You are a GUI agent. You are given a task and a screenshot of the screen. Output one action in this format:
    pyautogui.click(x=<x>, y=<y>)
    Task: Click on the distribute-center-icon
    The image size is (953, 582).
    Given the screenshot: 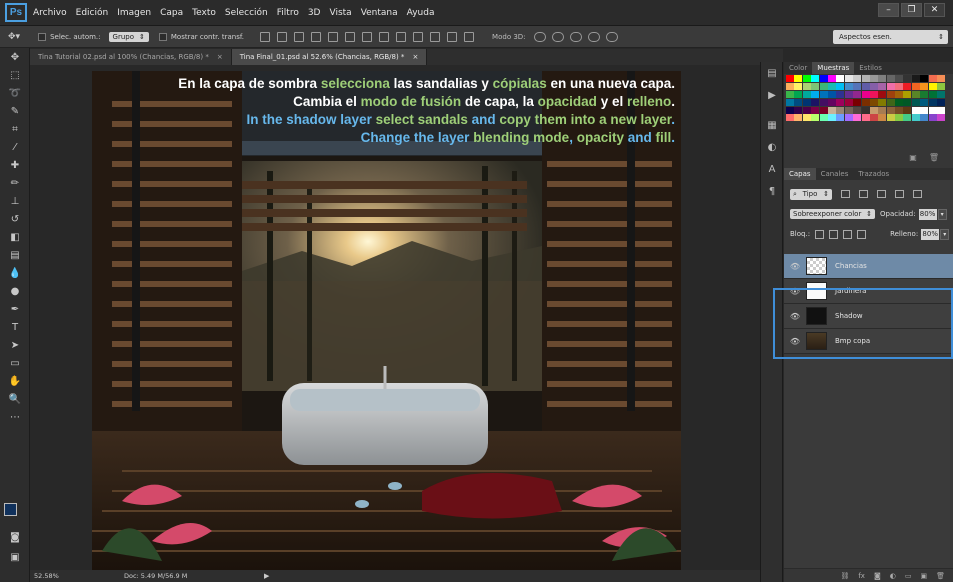 What is the action you would take?
    pyautogui.click(x=435, y=36)
    